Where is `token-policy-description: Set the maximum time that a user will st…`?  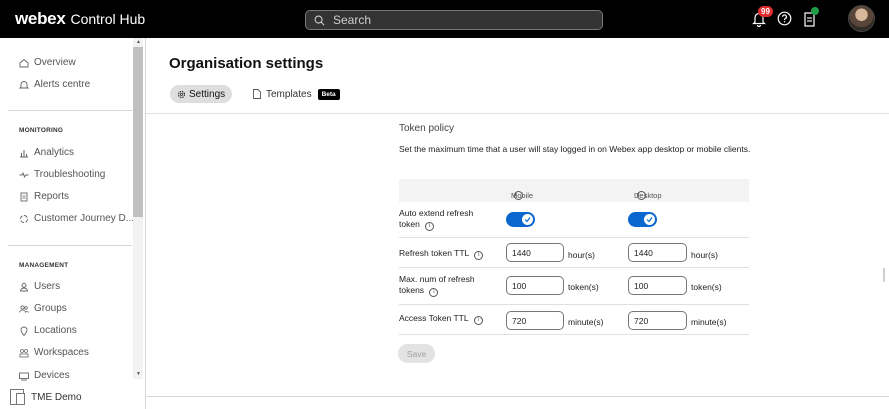
token-policy-description: Set the maximum time that a user will st… is located at coordinates (575, 149).